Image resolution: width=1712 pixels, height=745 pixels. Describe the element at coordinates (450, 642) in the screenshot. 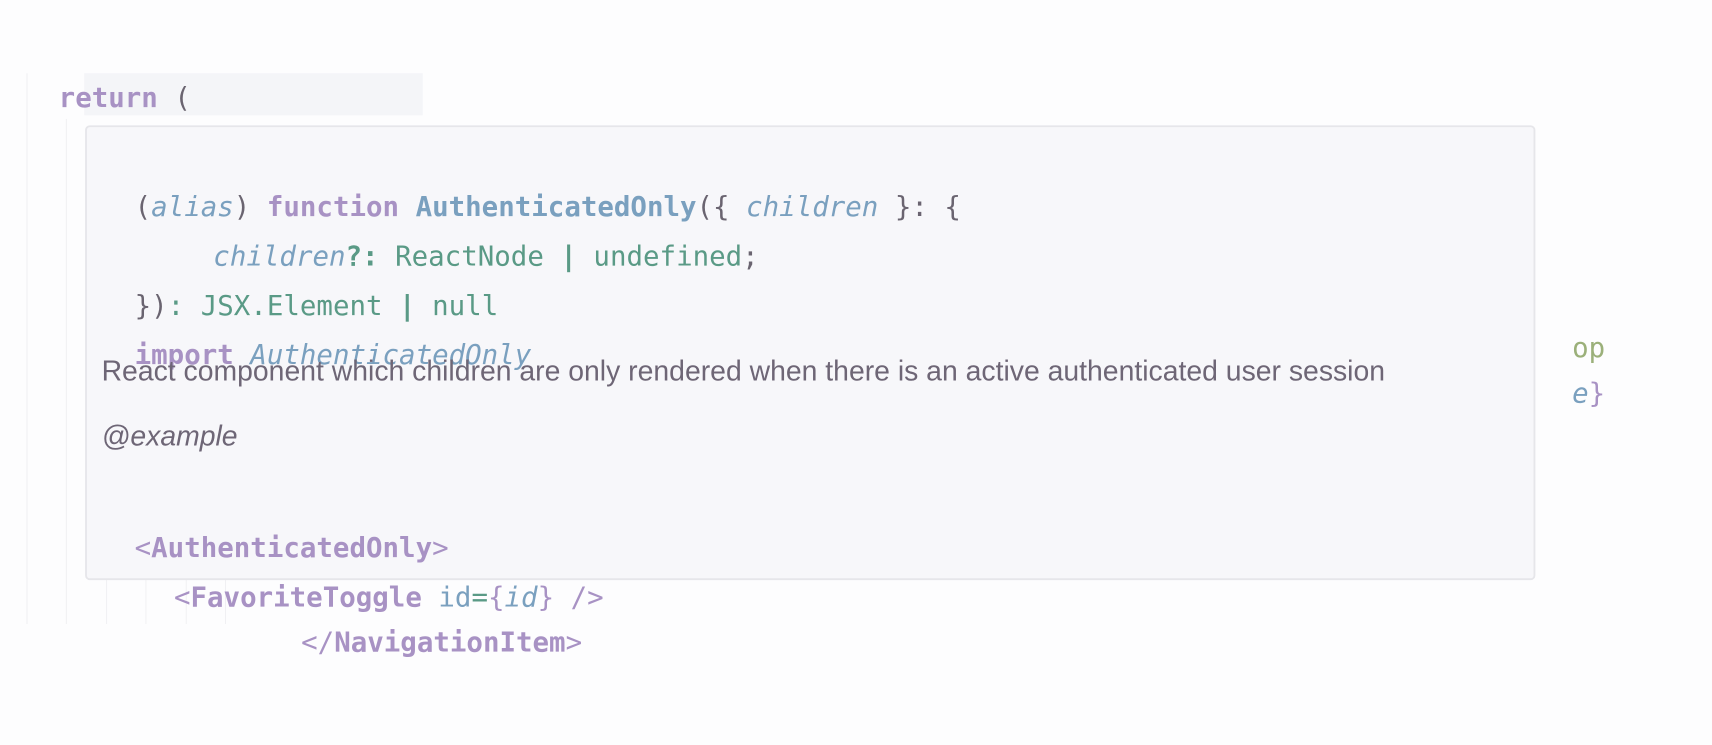

I see `tag-name-navigation-item: NavigationItem` at that location.